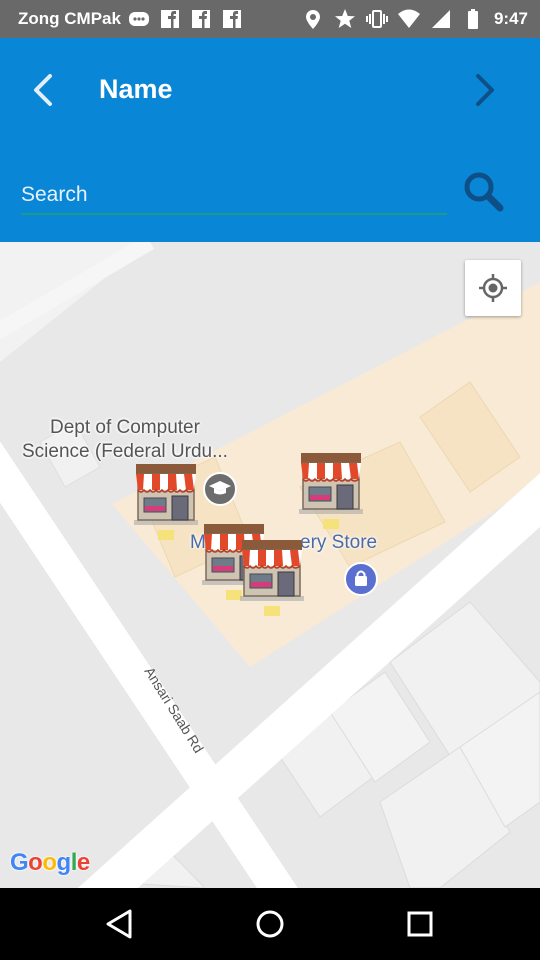 The height and width of the screenshot is (960, 540). I want to click on shopping-bag-icon, so click(361, 579).